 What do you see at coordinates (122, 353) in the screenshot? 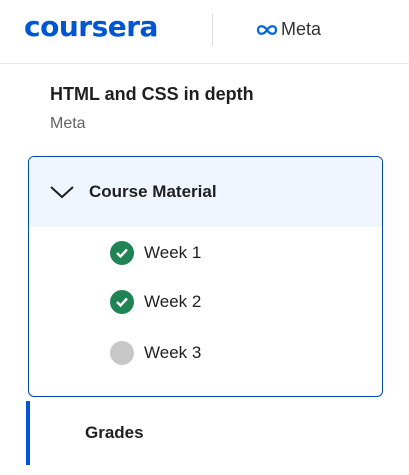
I see `not-started-circle-icon` at bounding box center [122, 353].